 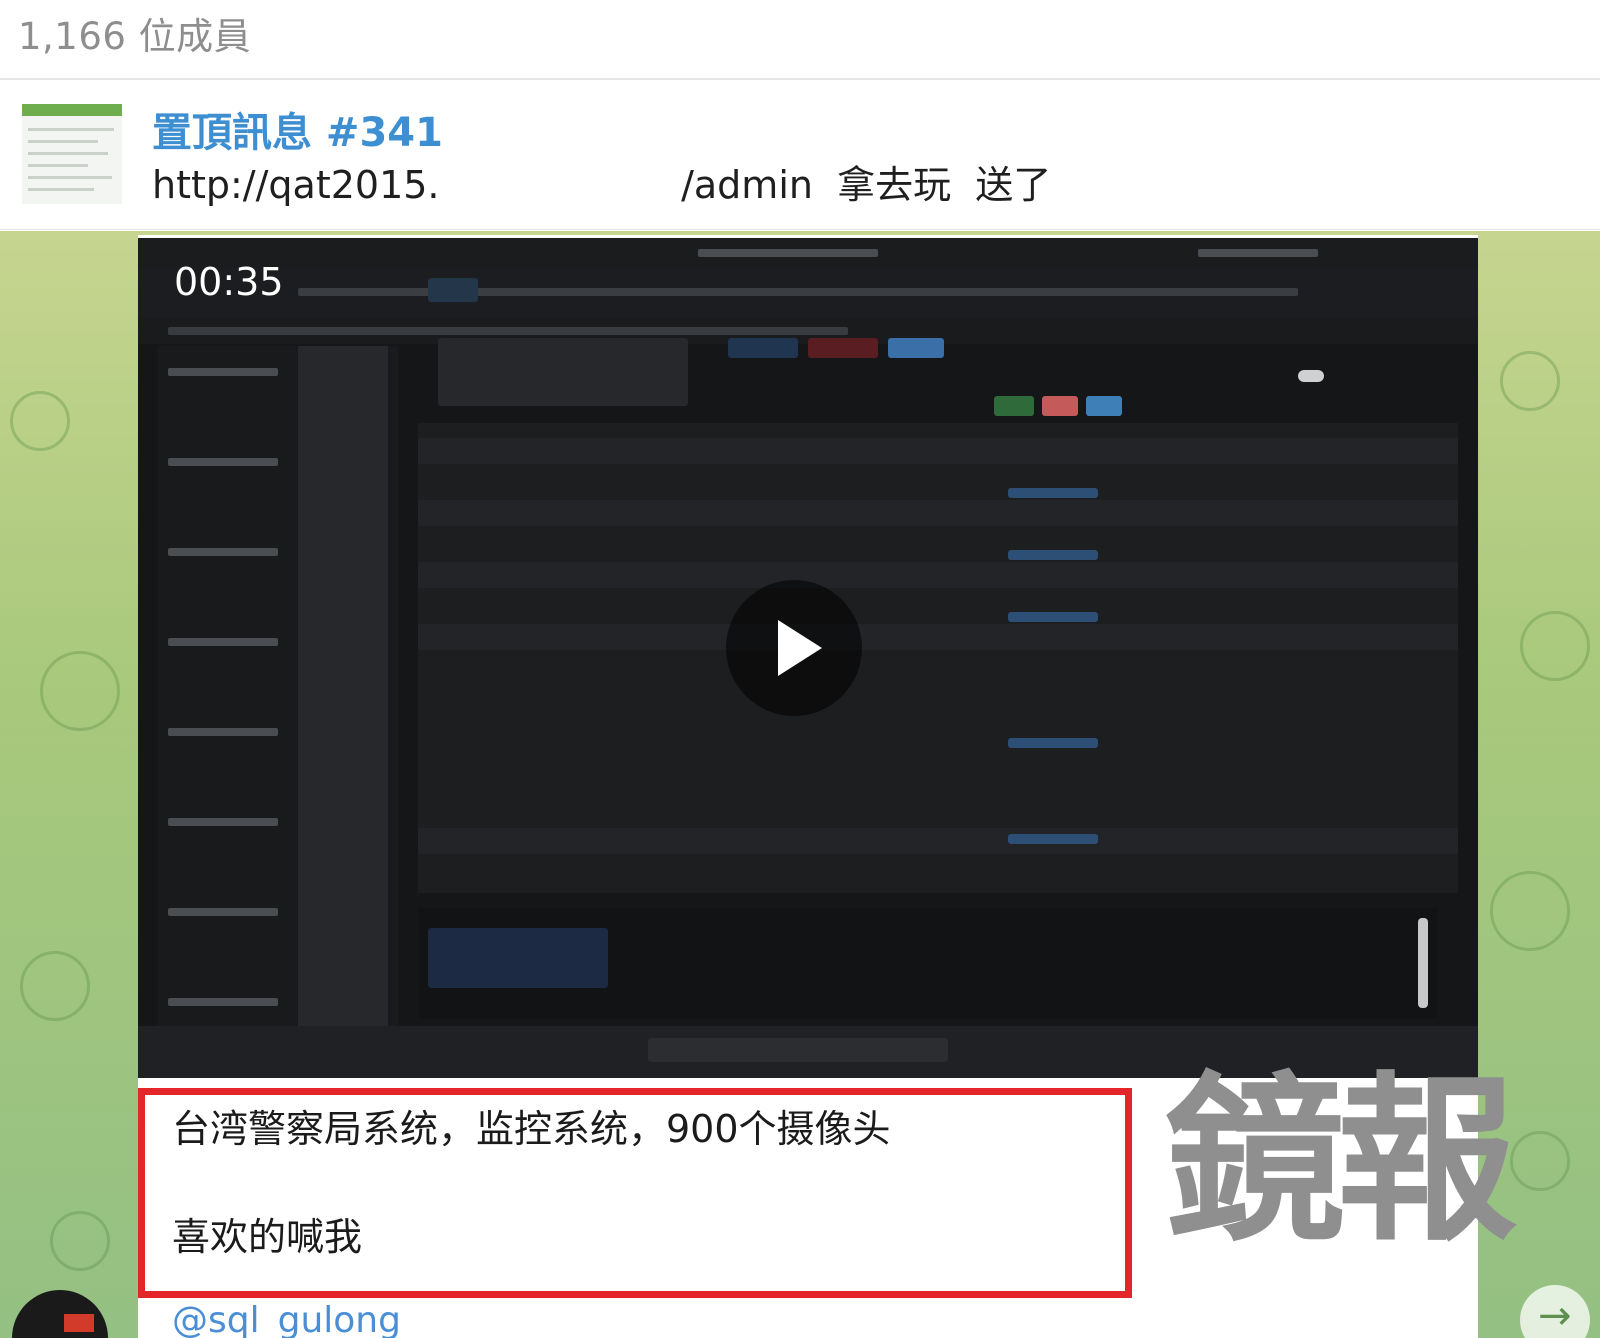 I want to click on sender-name: @sql_gulong, so click(x=286, y=1319).